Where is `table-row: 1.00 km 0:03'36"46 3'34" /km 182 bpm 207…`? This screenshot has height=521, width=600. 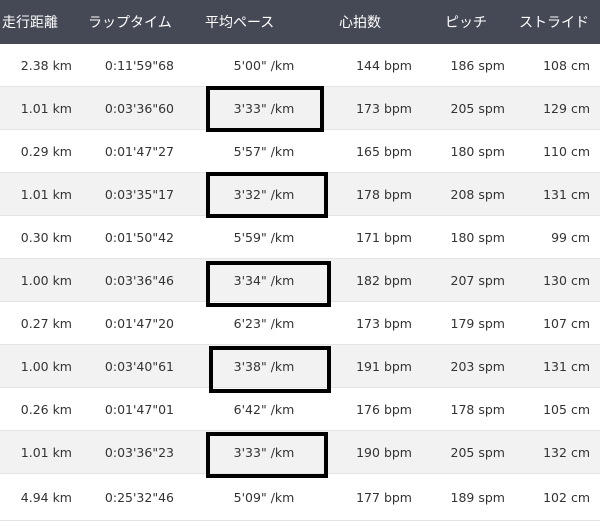 table-row: 1.00 km 0:03'36"46 3'34" /km 182 bpm 207… is located at coordinates (300, 280).